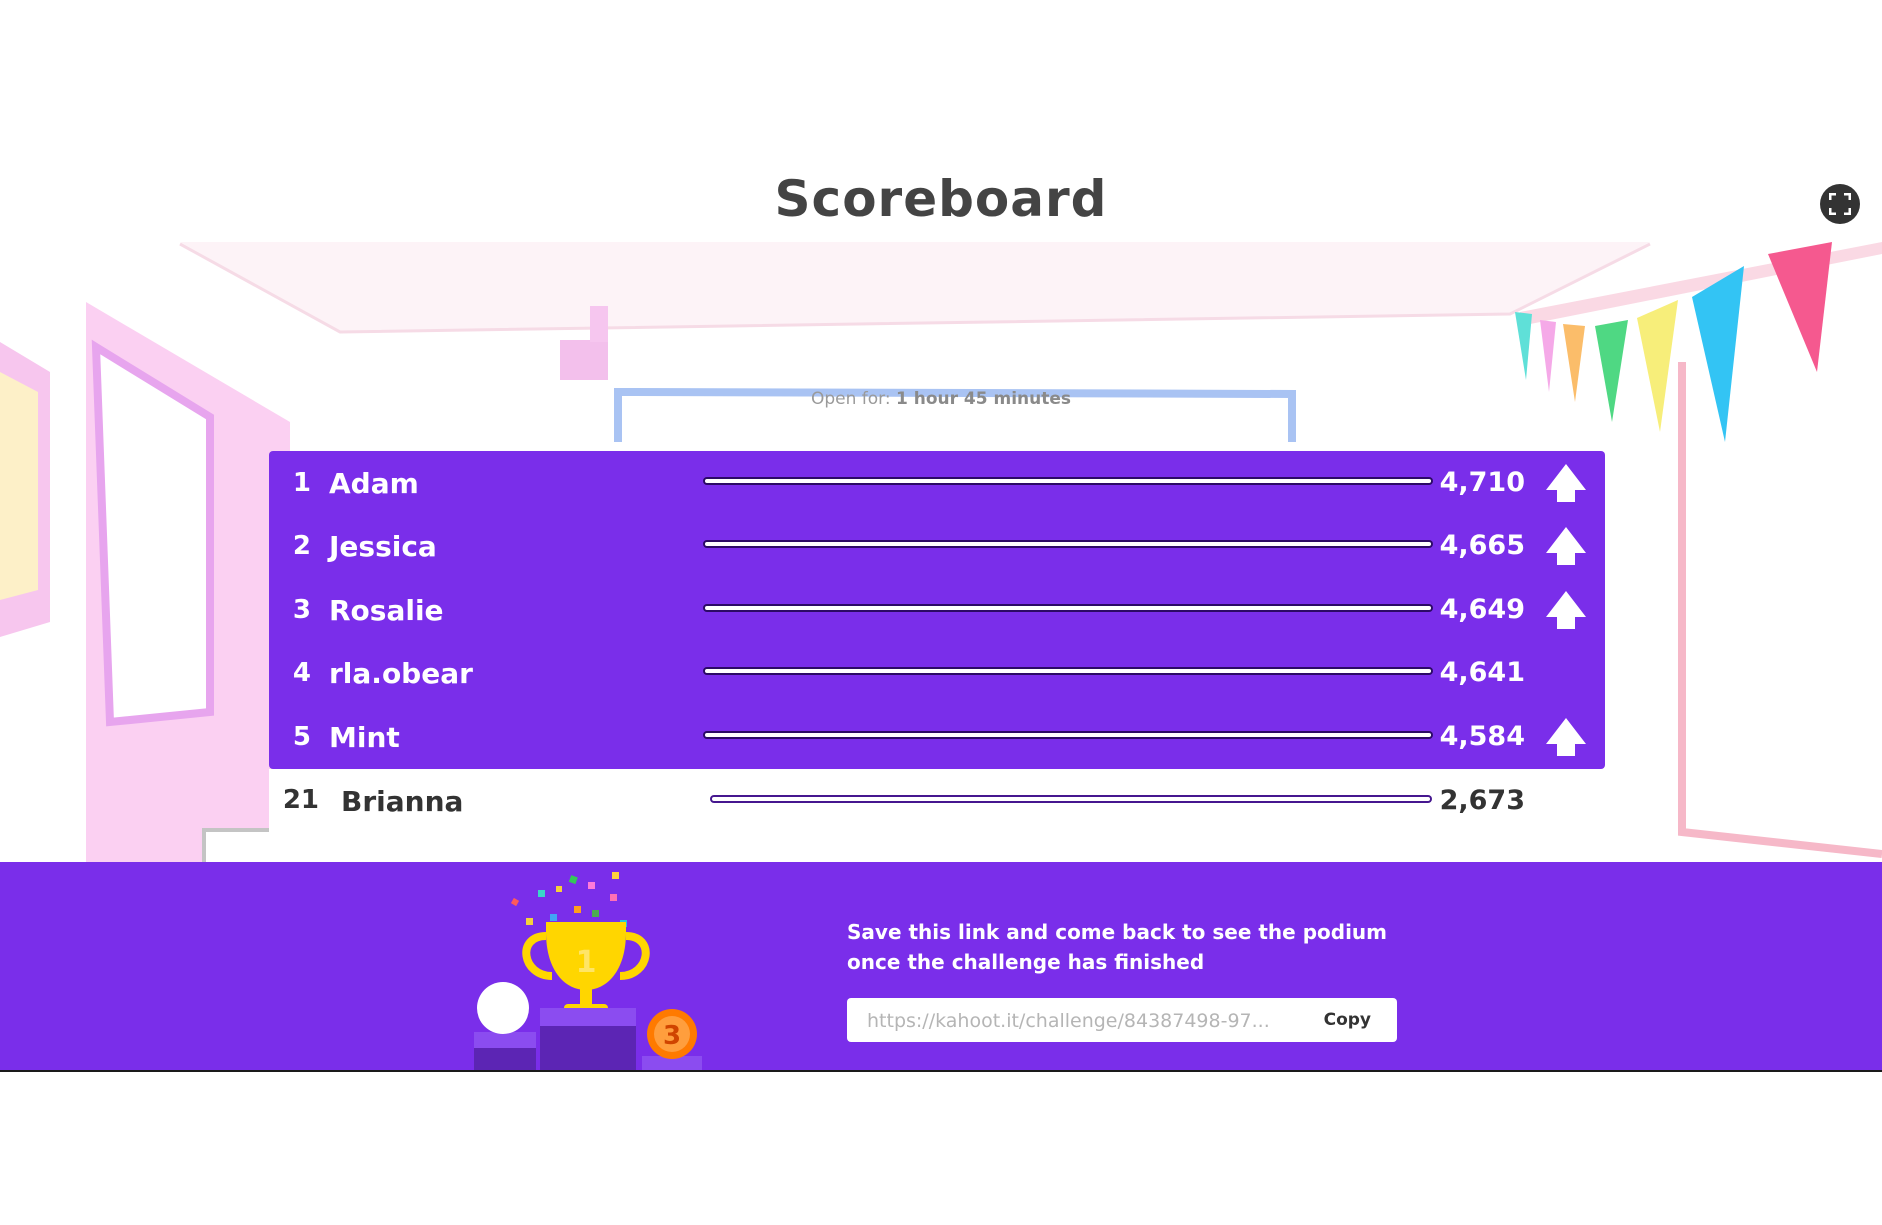 The width and height of the screenshot is (1882, 1225). What do you see at coordinates (300, 800) in the screenshot?
I see `player-rank: 21` at bounding box center [300, 800].